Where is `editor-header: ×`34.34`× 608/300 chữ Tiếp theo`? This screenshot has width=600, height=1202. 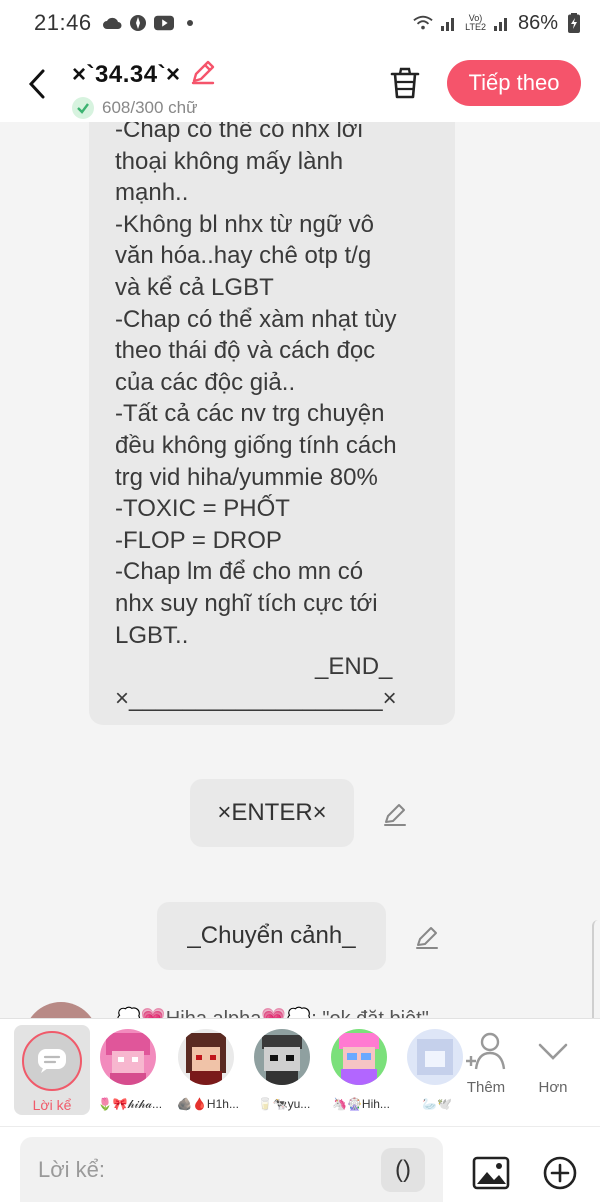
editor-header: ×`34.34`× 608/300 chữ Tiếp theo is located at coordinates (300, 84).